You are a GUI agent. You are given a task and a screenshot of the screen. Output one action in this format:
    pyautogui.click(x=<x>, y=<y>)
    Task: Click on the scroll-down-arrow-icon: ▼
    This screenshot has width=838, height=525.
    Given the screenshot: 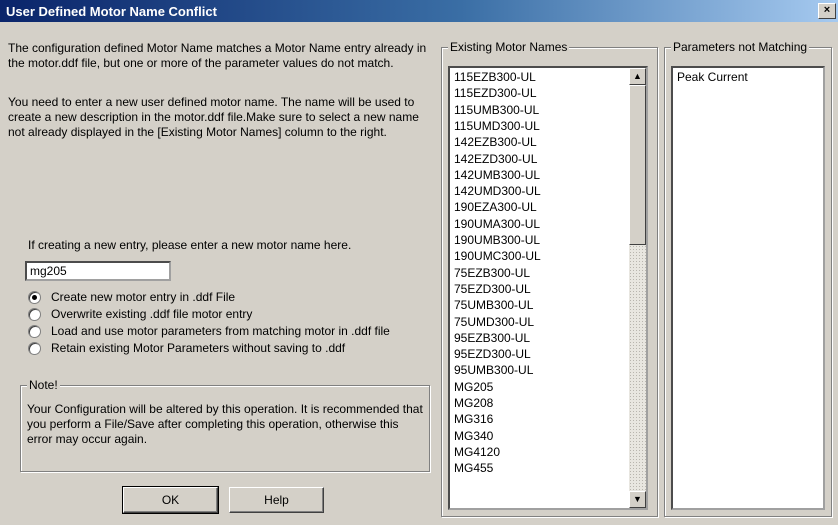 What is the action you would take?
    pyautogui.click(x=637, y=499)
    